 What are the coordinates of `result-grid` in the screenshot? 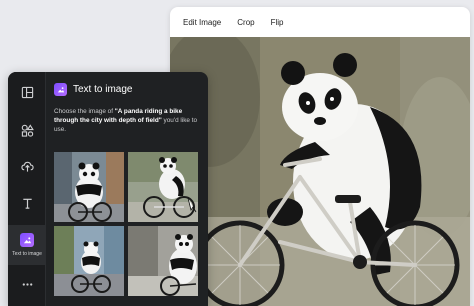 It's located at (127, 224).